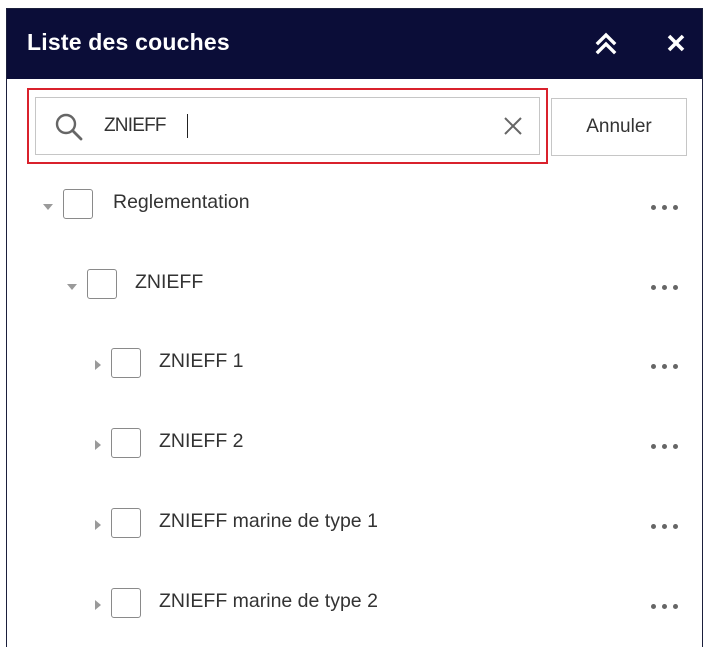  I want to click on search-icon, so click(69, 127).